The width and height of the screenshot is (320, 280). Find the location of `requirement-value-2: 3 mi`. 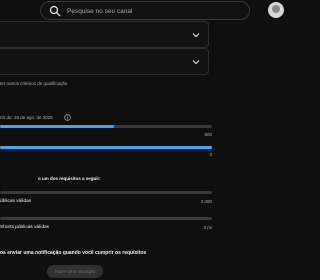

requirement-value-2: 3 mi is located at coordinates (207, 227).